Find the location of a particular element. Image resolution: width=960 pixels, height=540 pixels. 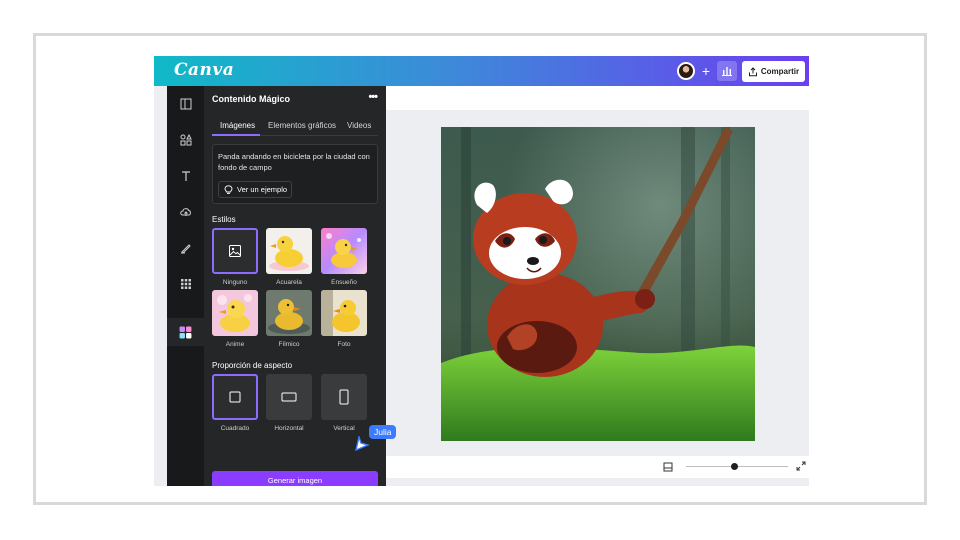

insights-button is located at coordinates (727, 71).